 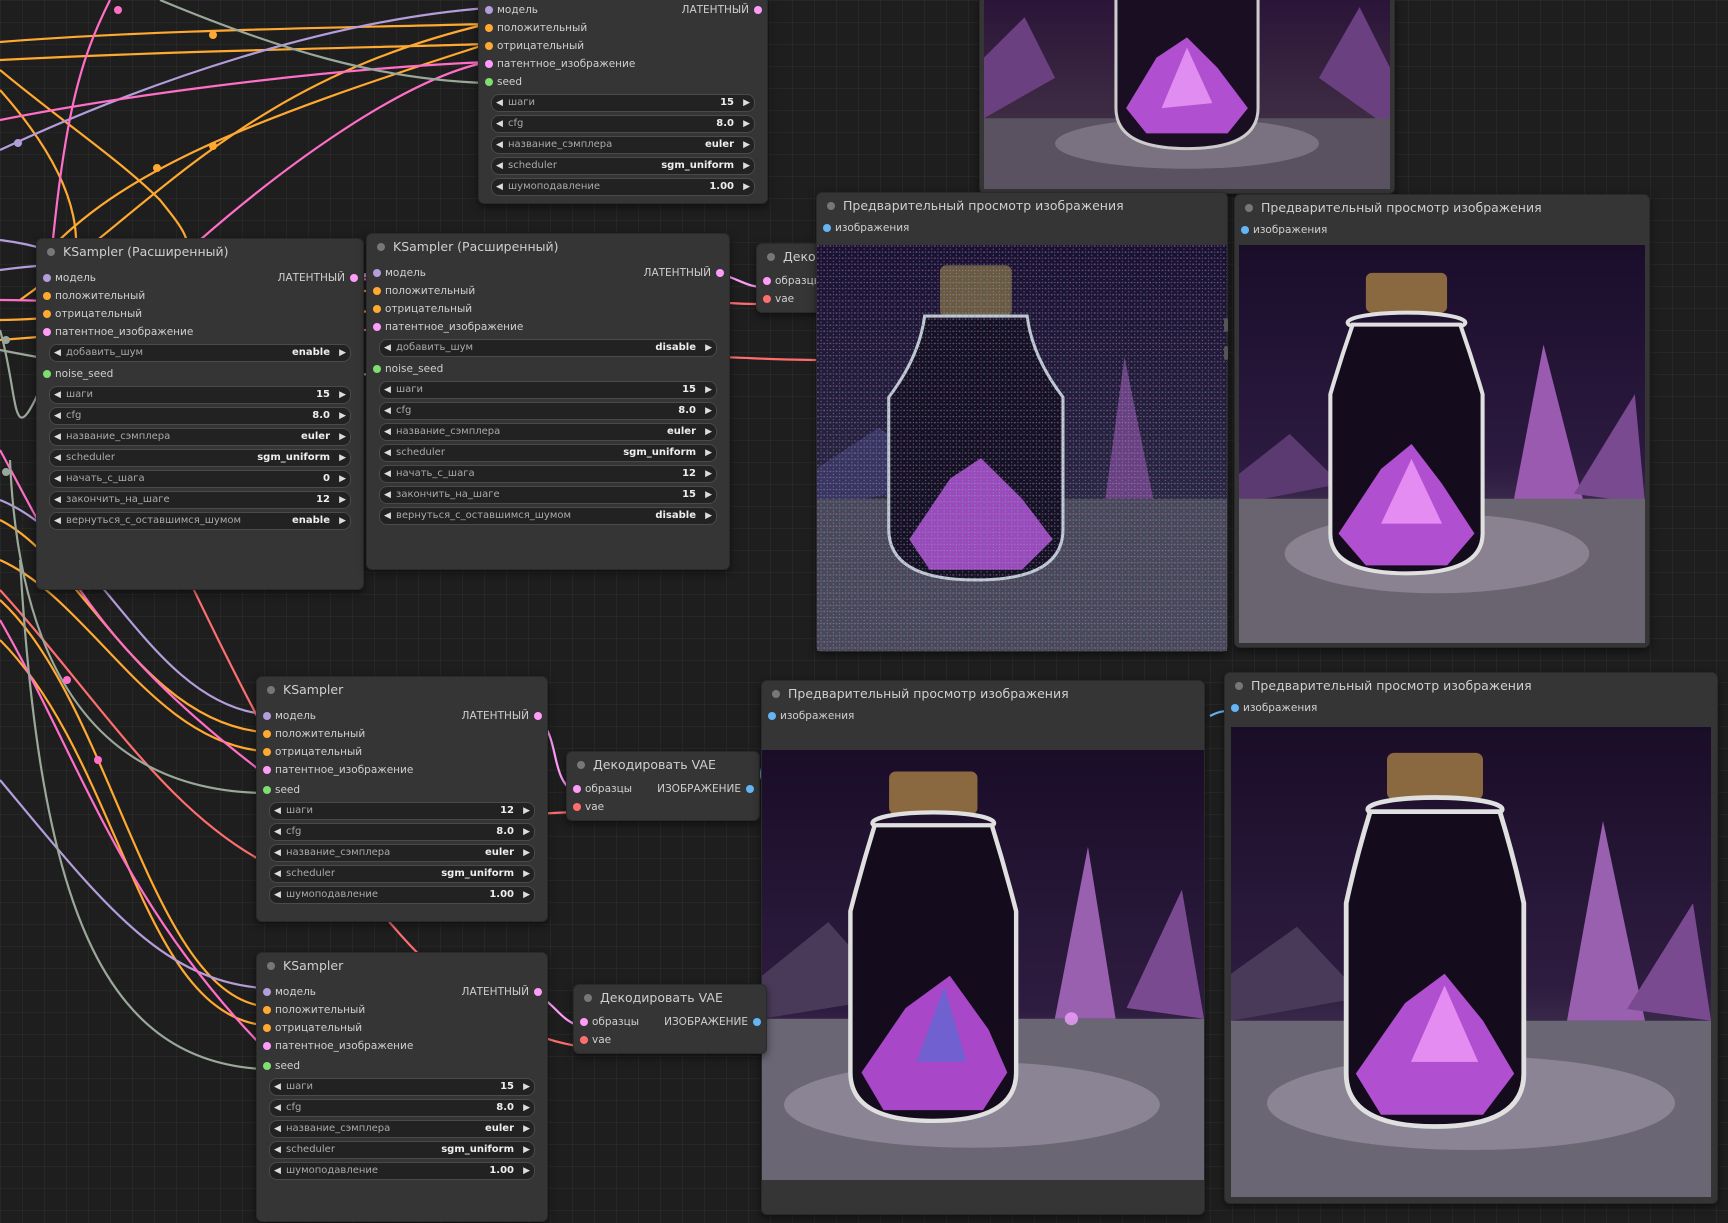 What do you see at coordinates (548, 247) in the screenshot?
I see `node-title: KSampler (Расширенный)` at bounding box center [548, 247].